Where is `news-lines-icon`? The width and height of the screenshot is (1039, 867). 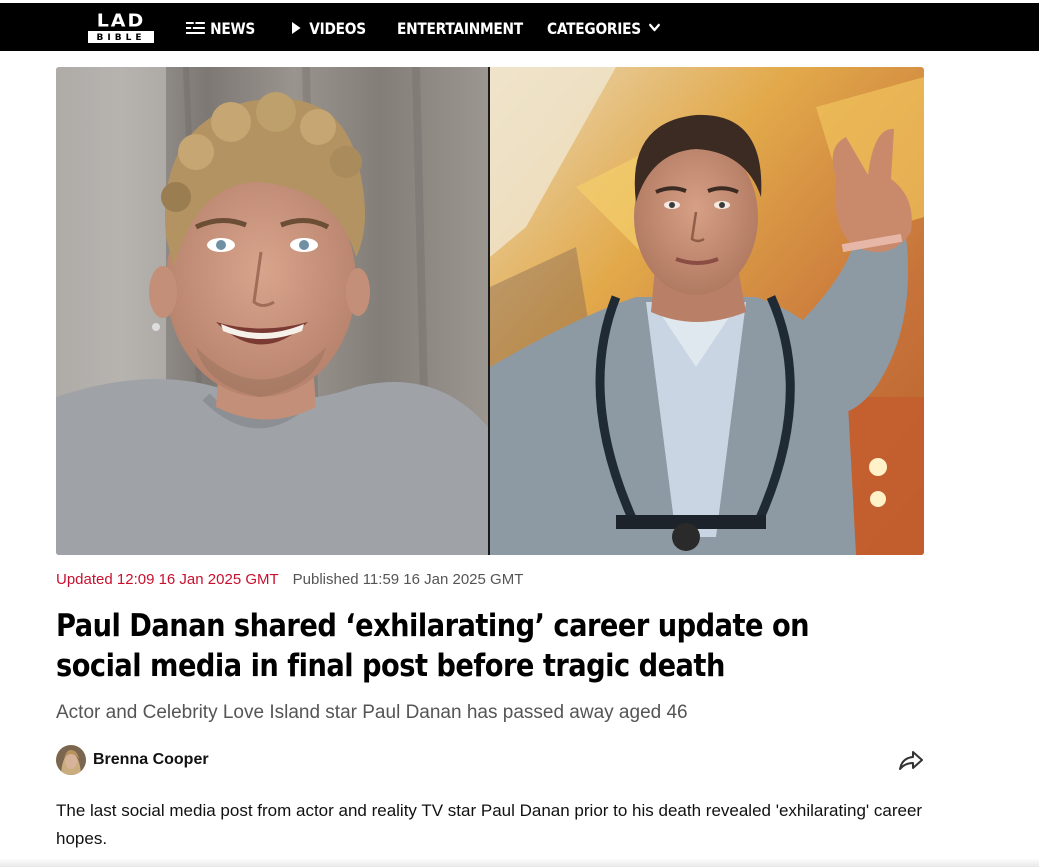 news-lines-icon is located at coordinates (195, 28).